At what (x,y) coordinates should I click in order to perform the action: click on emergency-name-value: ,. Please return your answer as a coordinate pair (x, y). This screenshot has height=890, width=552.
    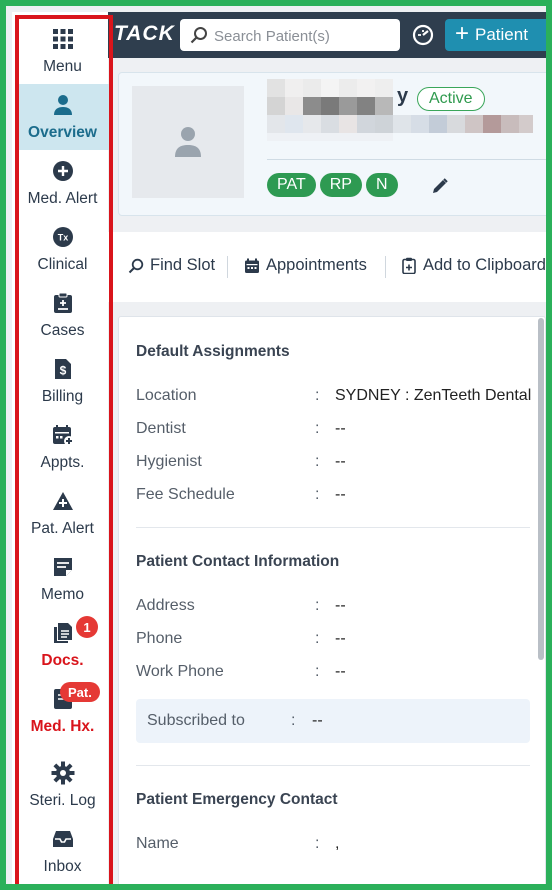
    Looking at the image, I should click on (337, 843).